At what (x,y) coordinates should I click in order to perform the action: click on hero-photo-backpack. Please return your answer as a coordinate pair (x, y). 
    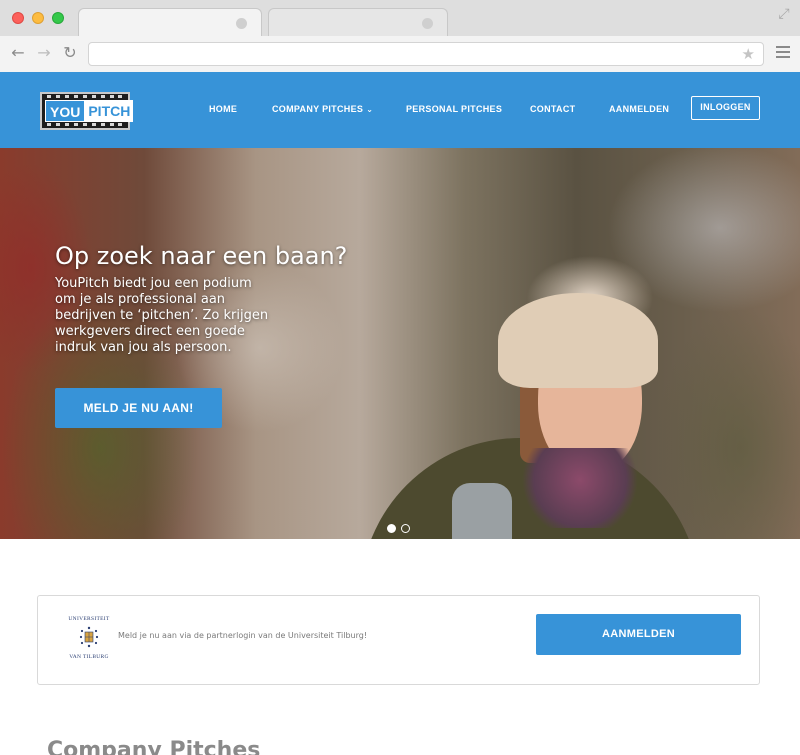
    Looking at the image, I should click on (482, 511).